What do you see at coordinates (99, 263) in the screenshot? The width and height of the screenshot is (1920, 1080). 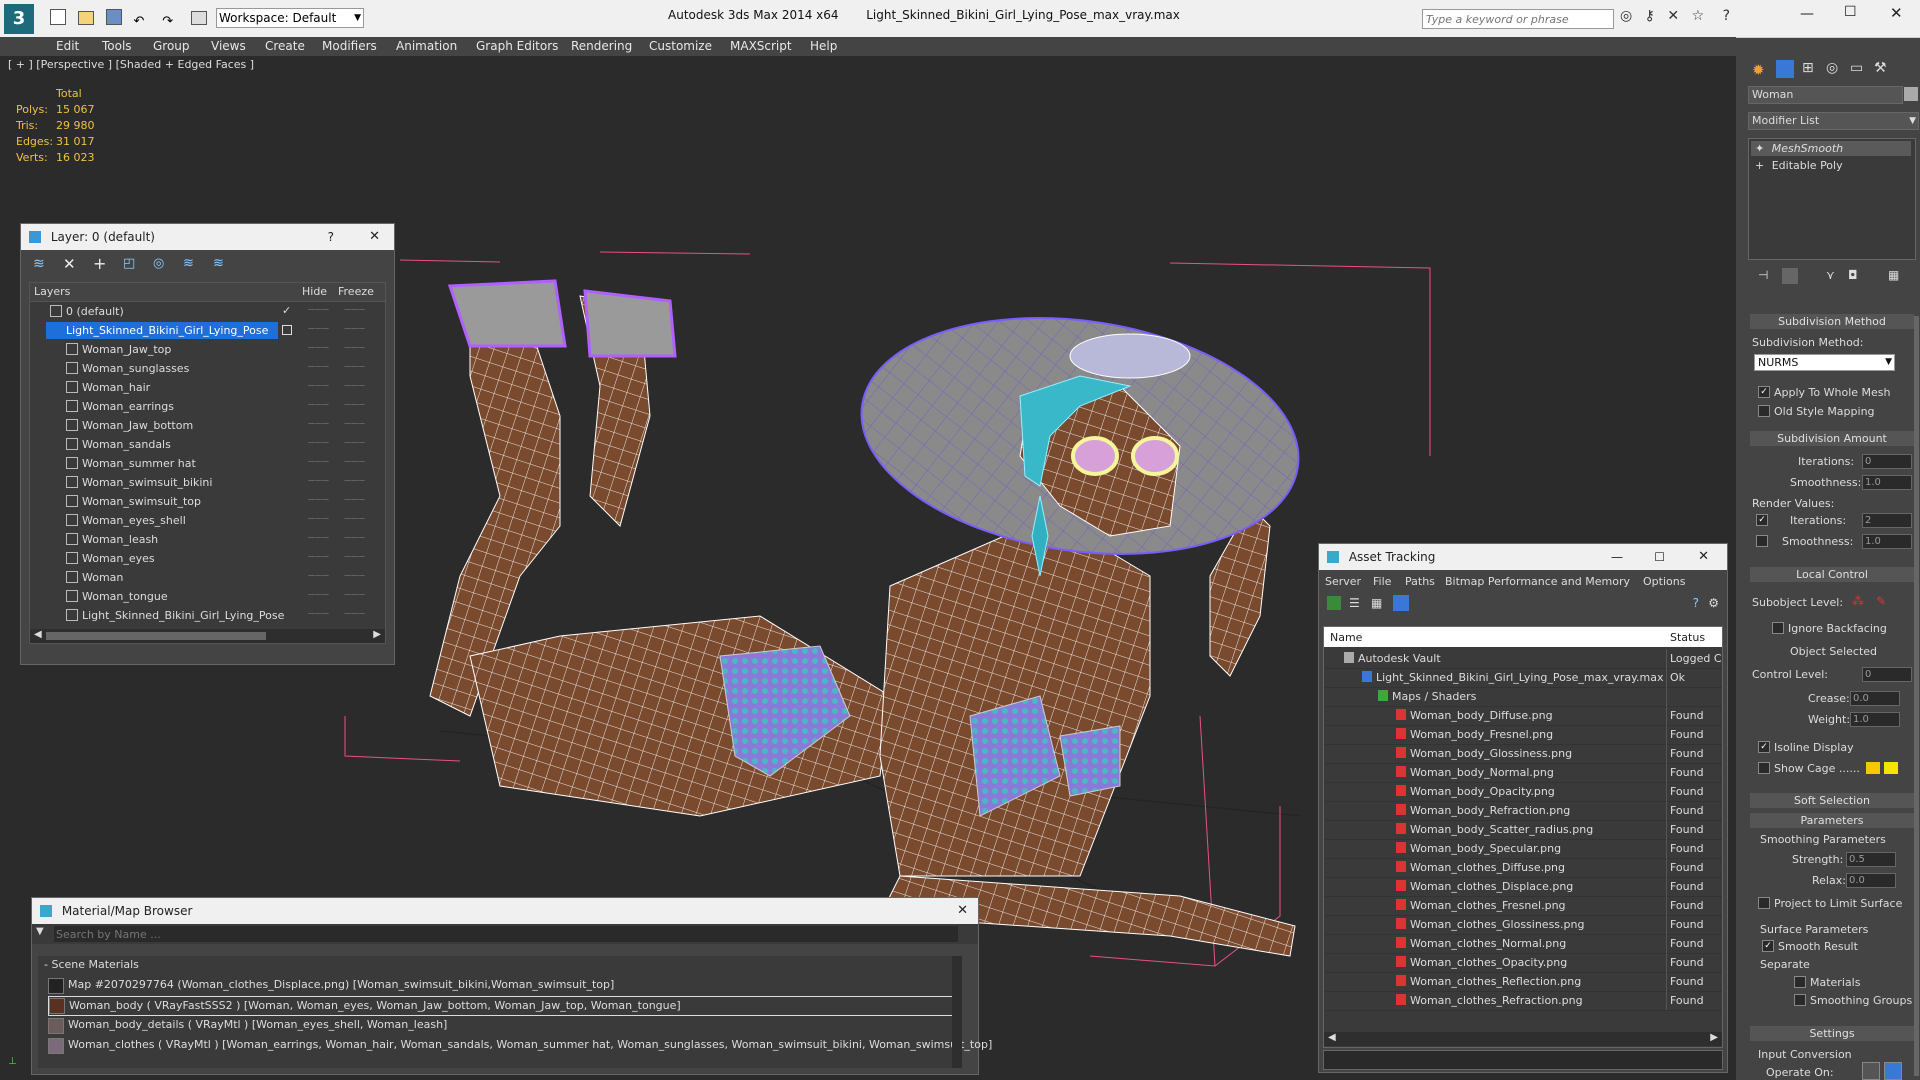 I see `add-to-layer-icon: +` at bounding box center [99, 263].